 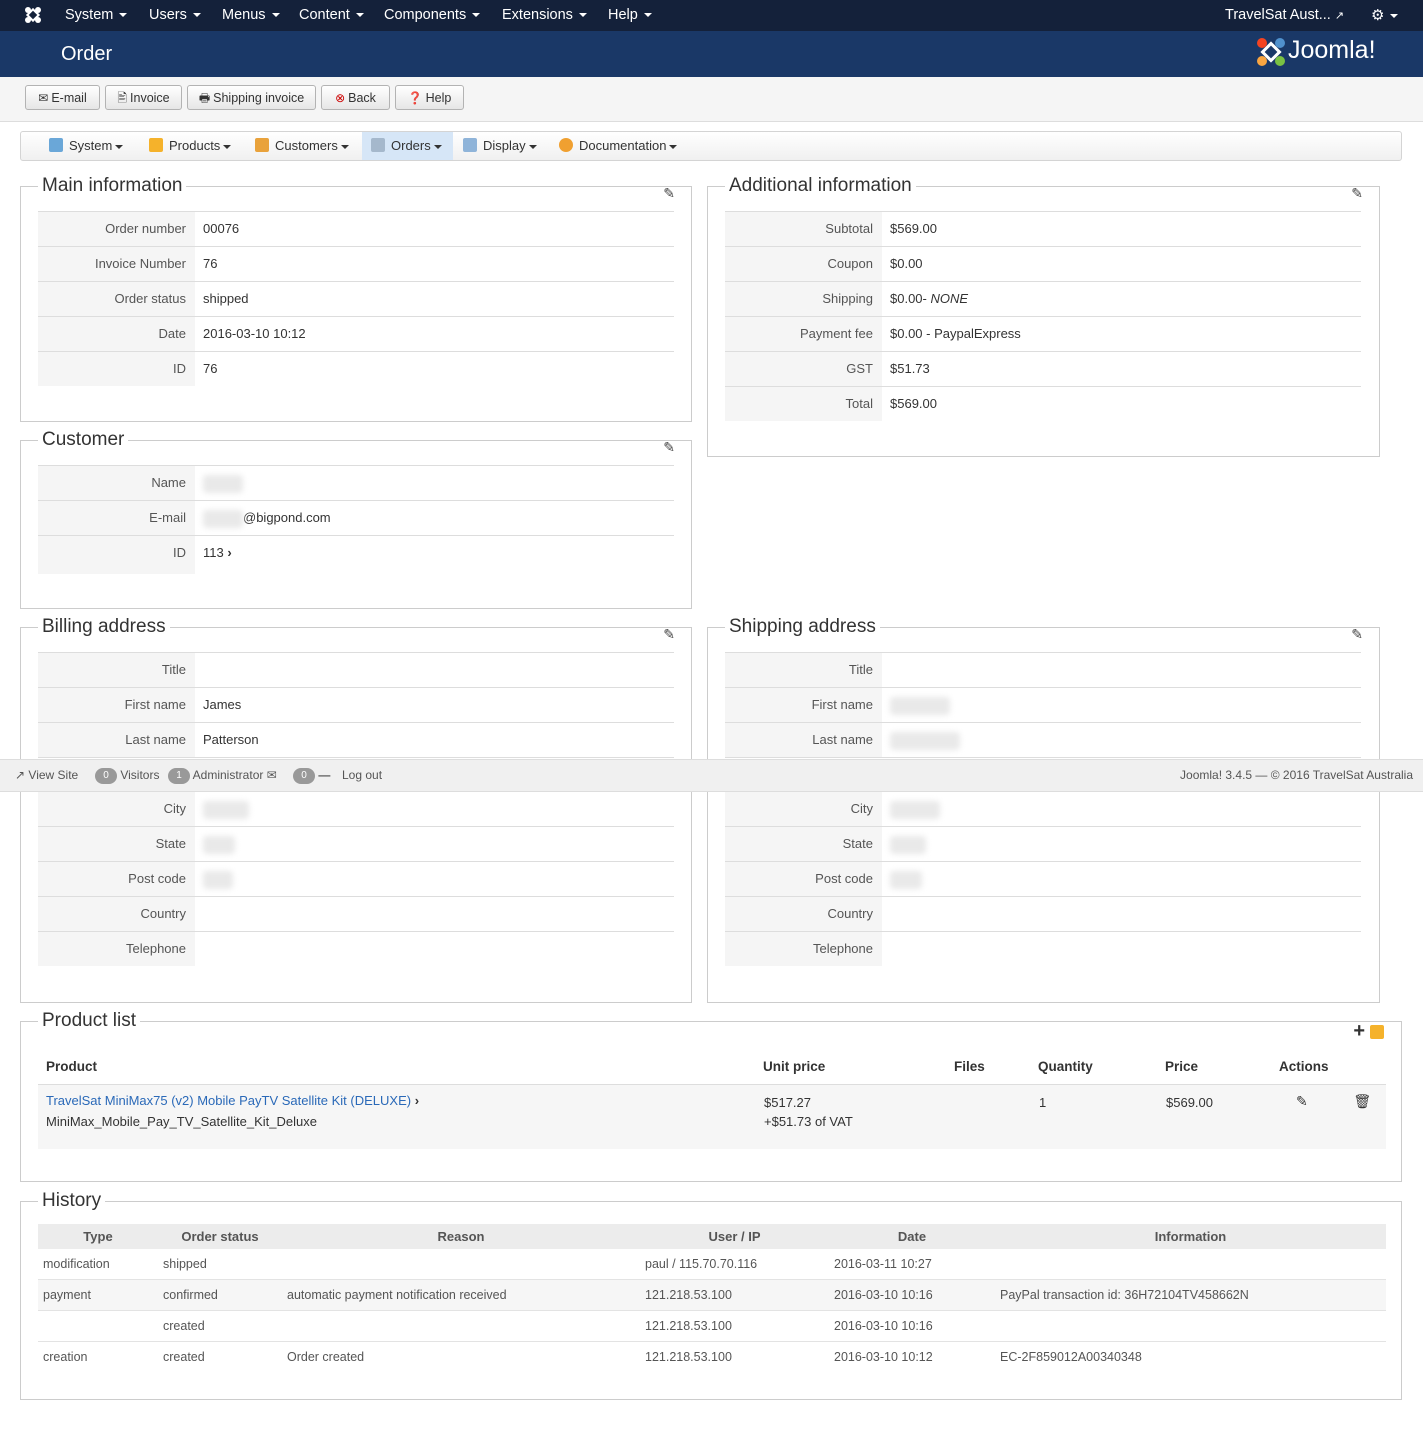 I want to click on products-icon, so click(x=156, y=145).